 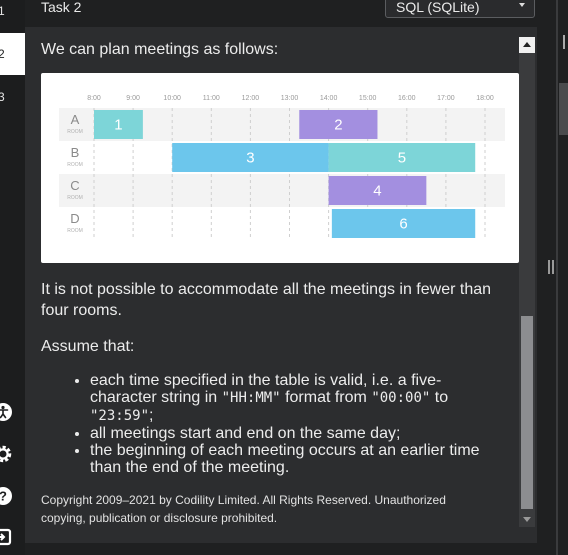 I want to click on time-tick-label: 12:00, so click(x=251, y=98).